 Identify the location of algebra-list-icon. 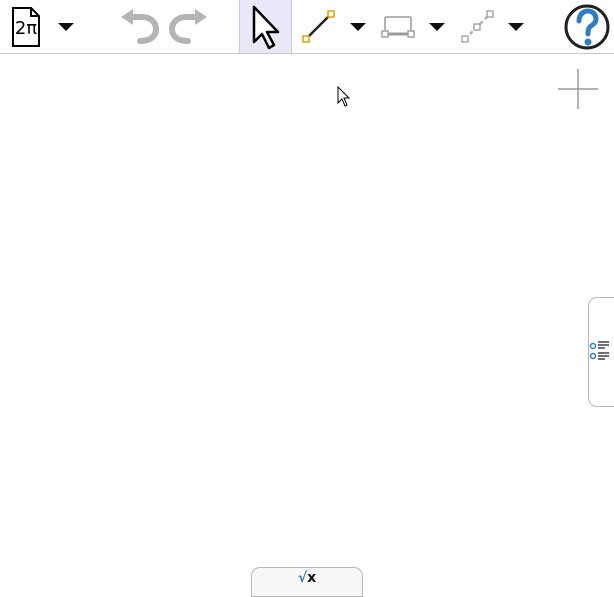
(599, 350).